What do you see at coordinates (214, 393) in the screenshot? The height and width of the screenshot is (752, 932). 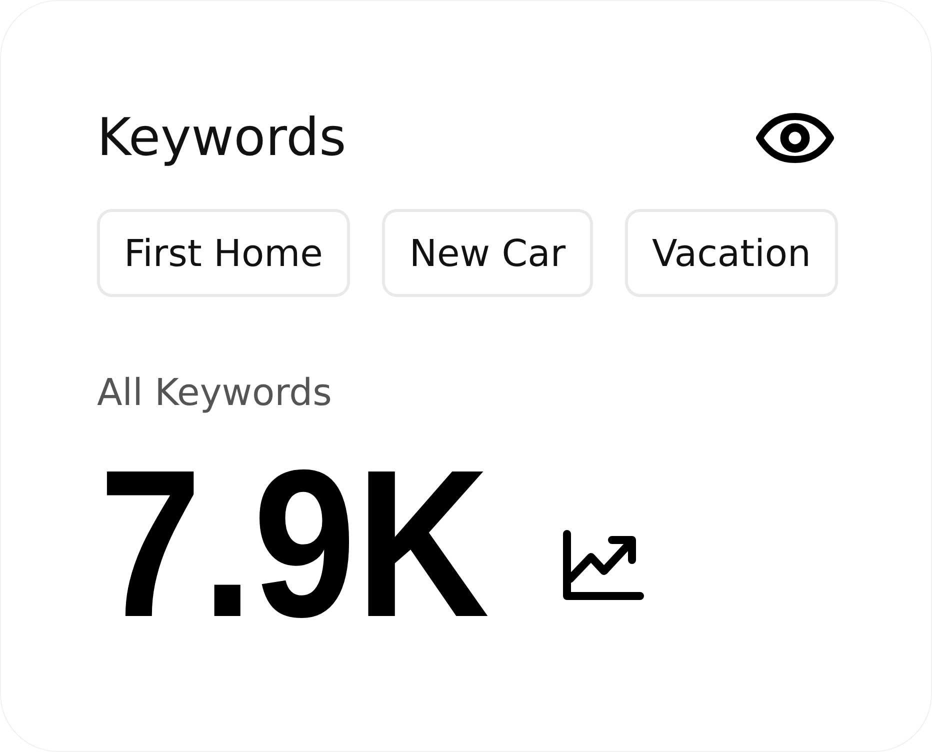 I see `stat-label: All Keywords` at bounding box center [214, 393].